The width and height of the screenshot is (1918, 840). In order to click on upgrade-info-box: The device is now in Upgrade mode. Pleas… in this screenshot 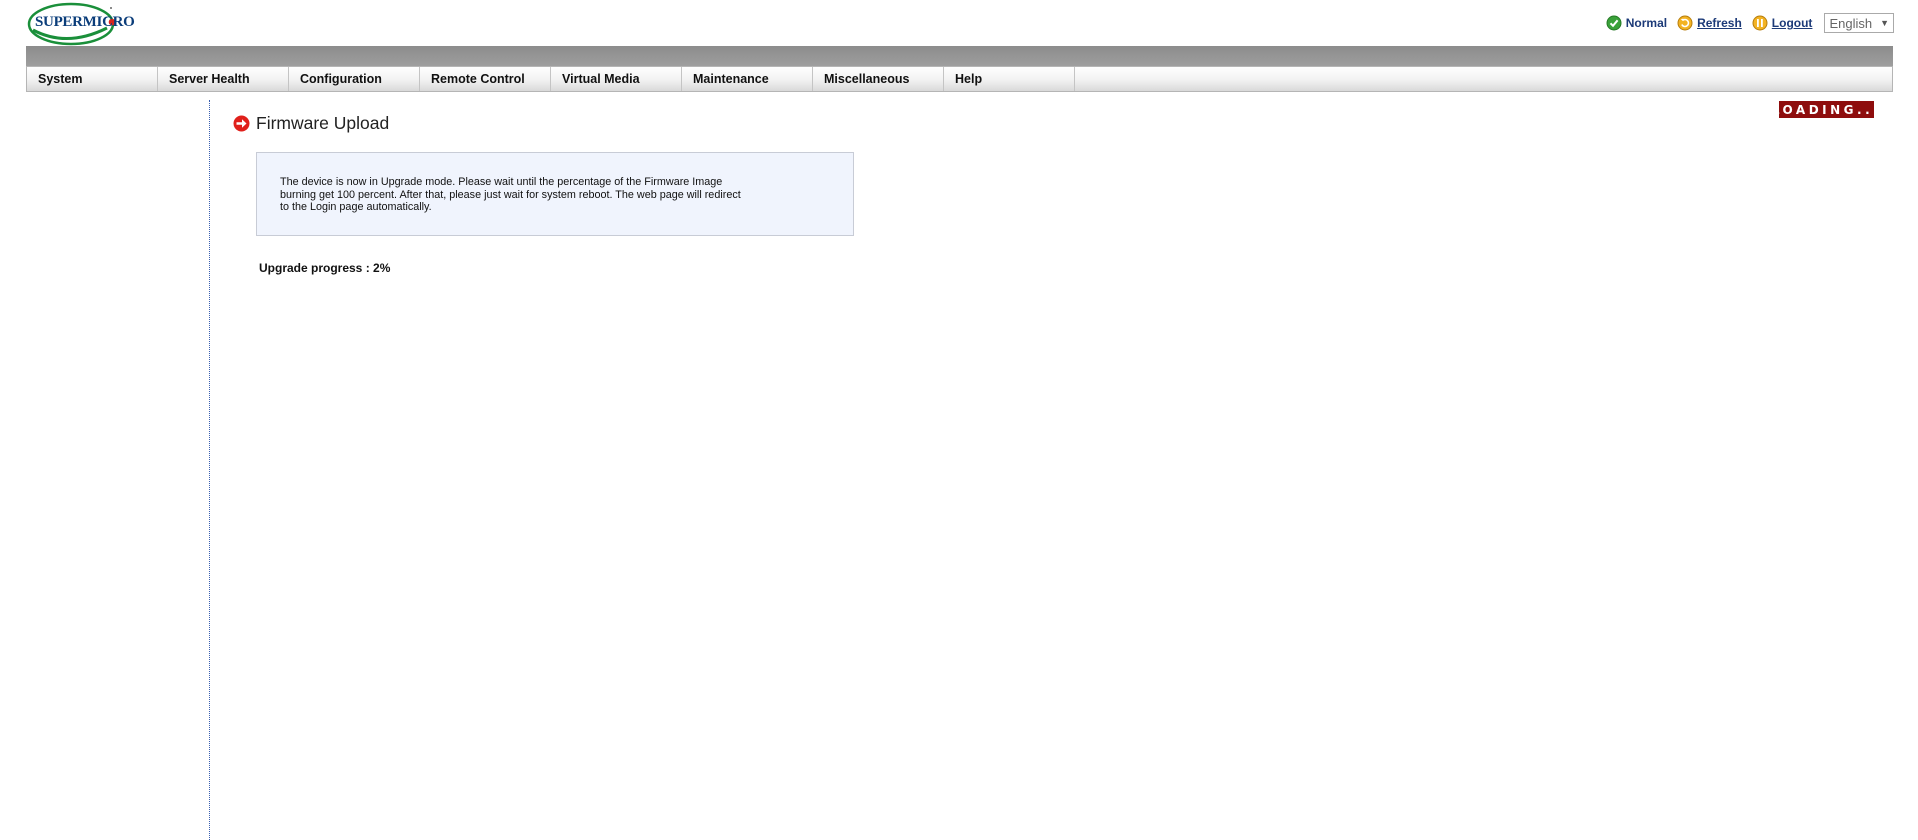, I will do `click(555, 194)`.